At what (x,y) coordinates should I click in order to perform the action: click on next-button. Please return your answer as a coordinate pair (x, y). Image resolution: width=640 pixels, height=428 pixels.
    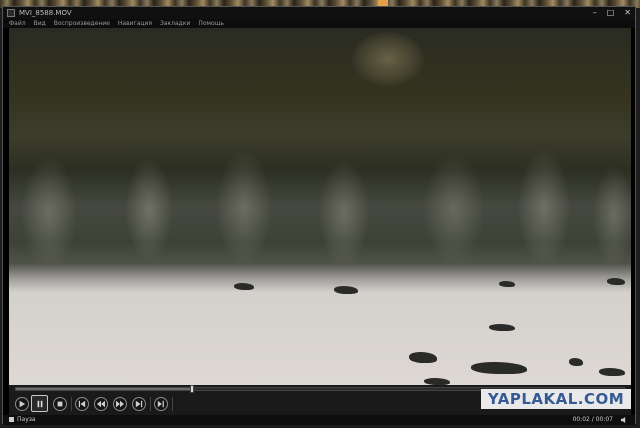
    Looking at the image, I should click on (139, 404).